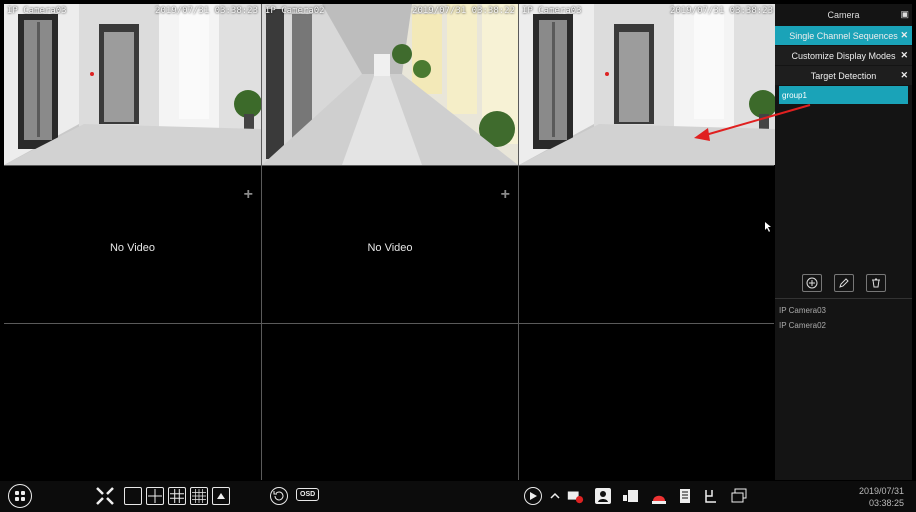 Image resolution: width=916 pixels, height=512 pixels. I want to click on edit-icon, so click(843, 283).